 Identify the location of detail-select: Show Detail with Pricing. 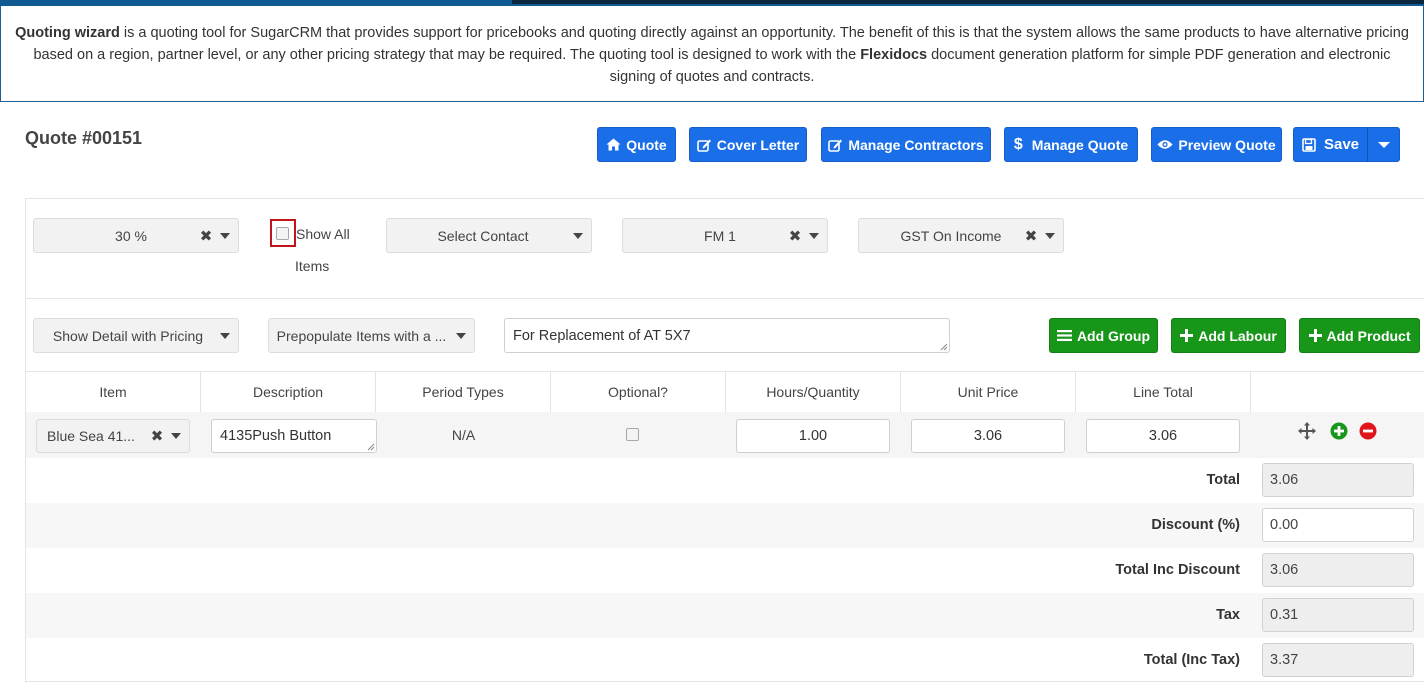
(136, 335).